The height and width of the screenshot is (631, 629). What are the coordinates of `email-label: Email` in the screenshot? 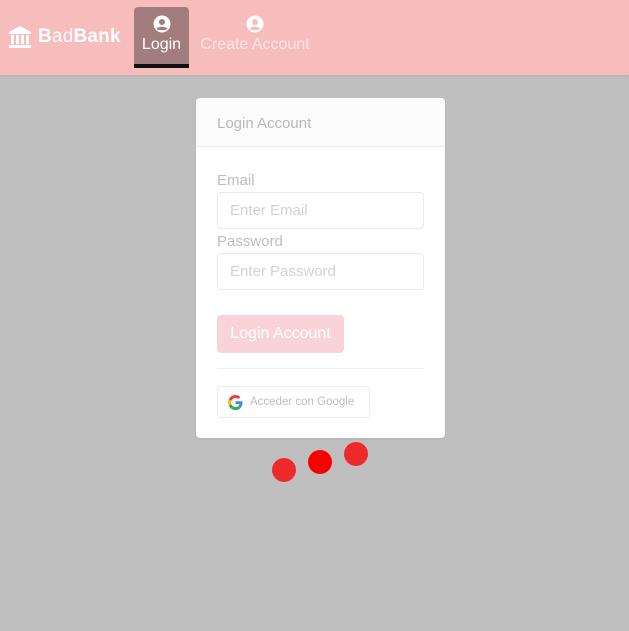 It's located at (236, 180).